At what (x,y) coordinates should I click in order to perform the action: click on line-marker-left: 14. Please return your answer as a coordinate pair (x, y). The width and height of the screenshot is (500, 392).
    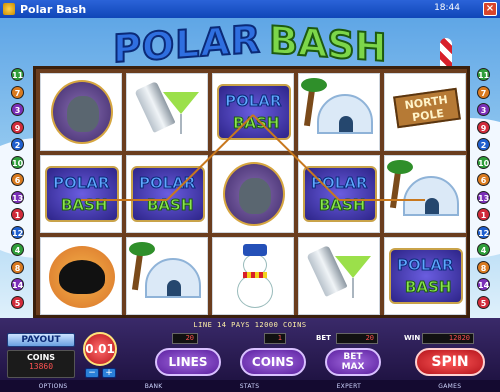
    Looking at the image, I should click on (17, 284).